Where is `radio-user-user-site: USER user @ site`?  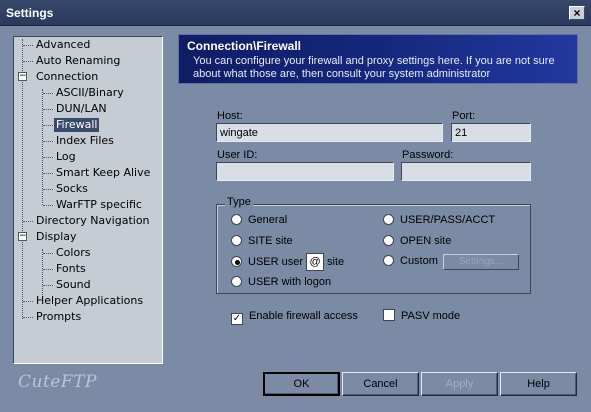
radio-user-user-site: USER user @ site is located at coordinates (287, 262).